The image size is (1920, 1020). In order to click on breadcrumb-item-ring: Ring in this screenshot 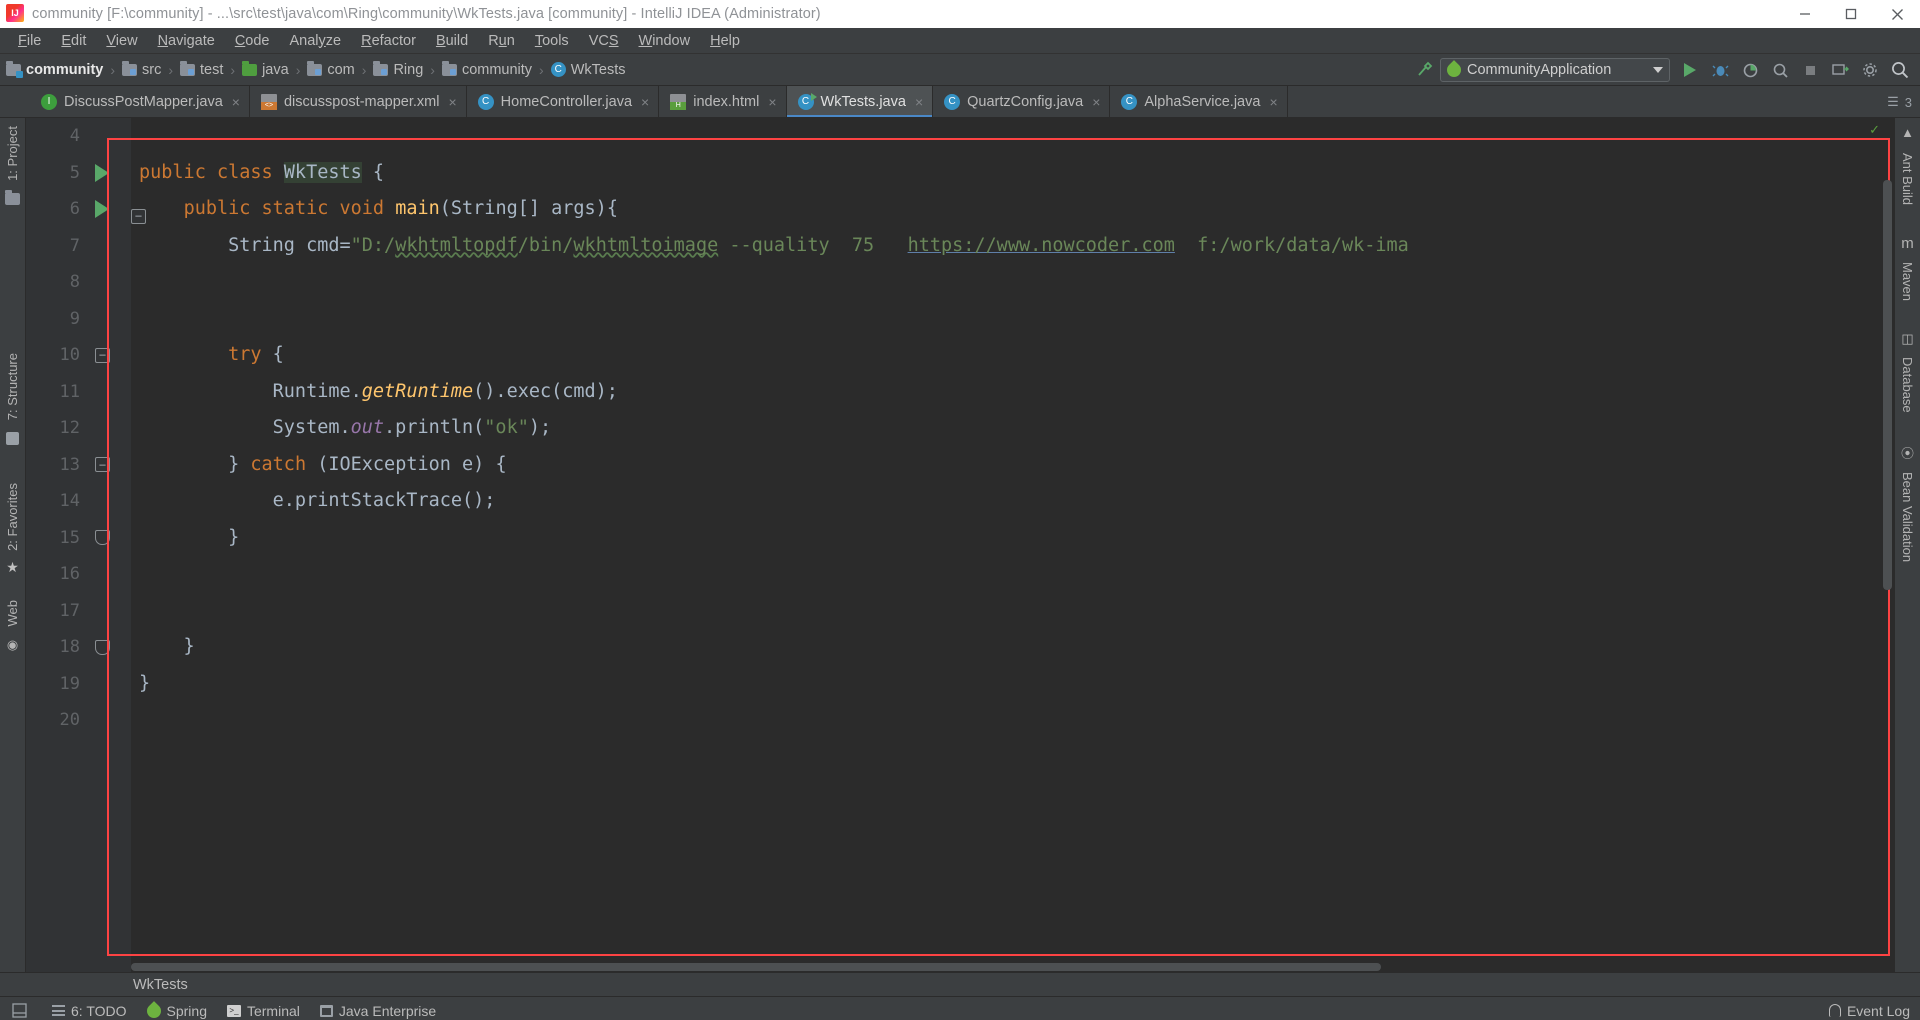, I will do `click(398, 69)`.